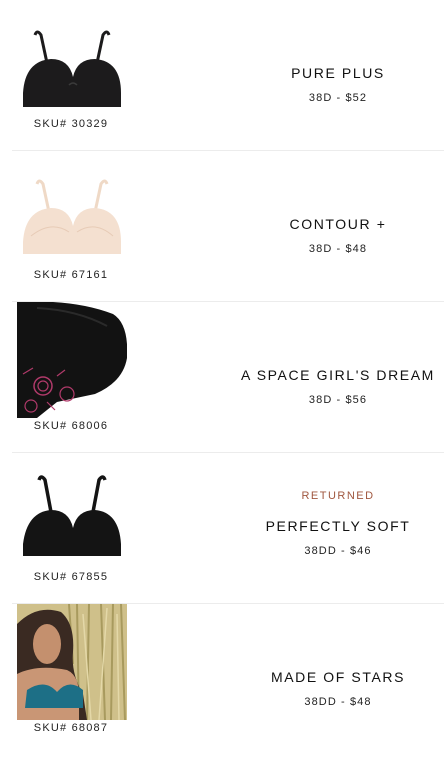  I want to click on product-name: CONTOUR +, so click(333, 224).